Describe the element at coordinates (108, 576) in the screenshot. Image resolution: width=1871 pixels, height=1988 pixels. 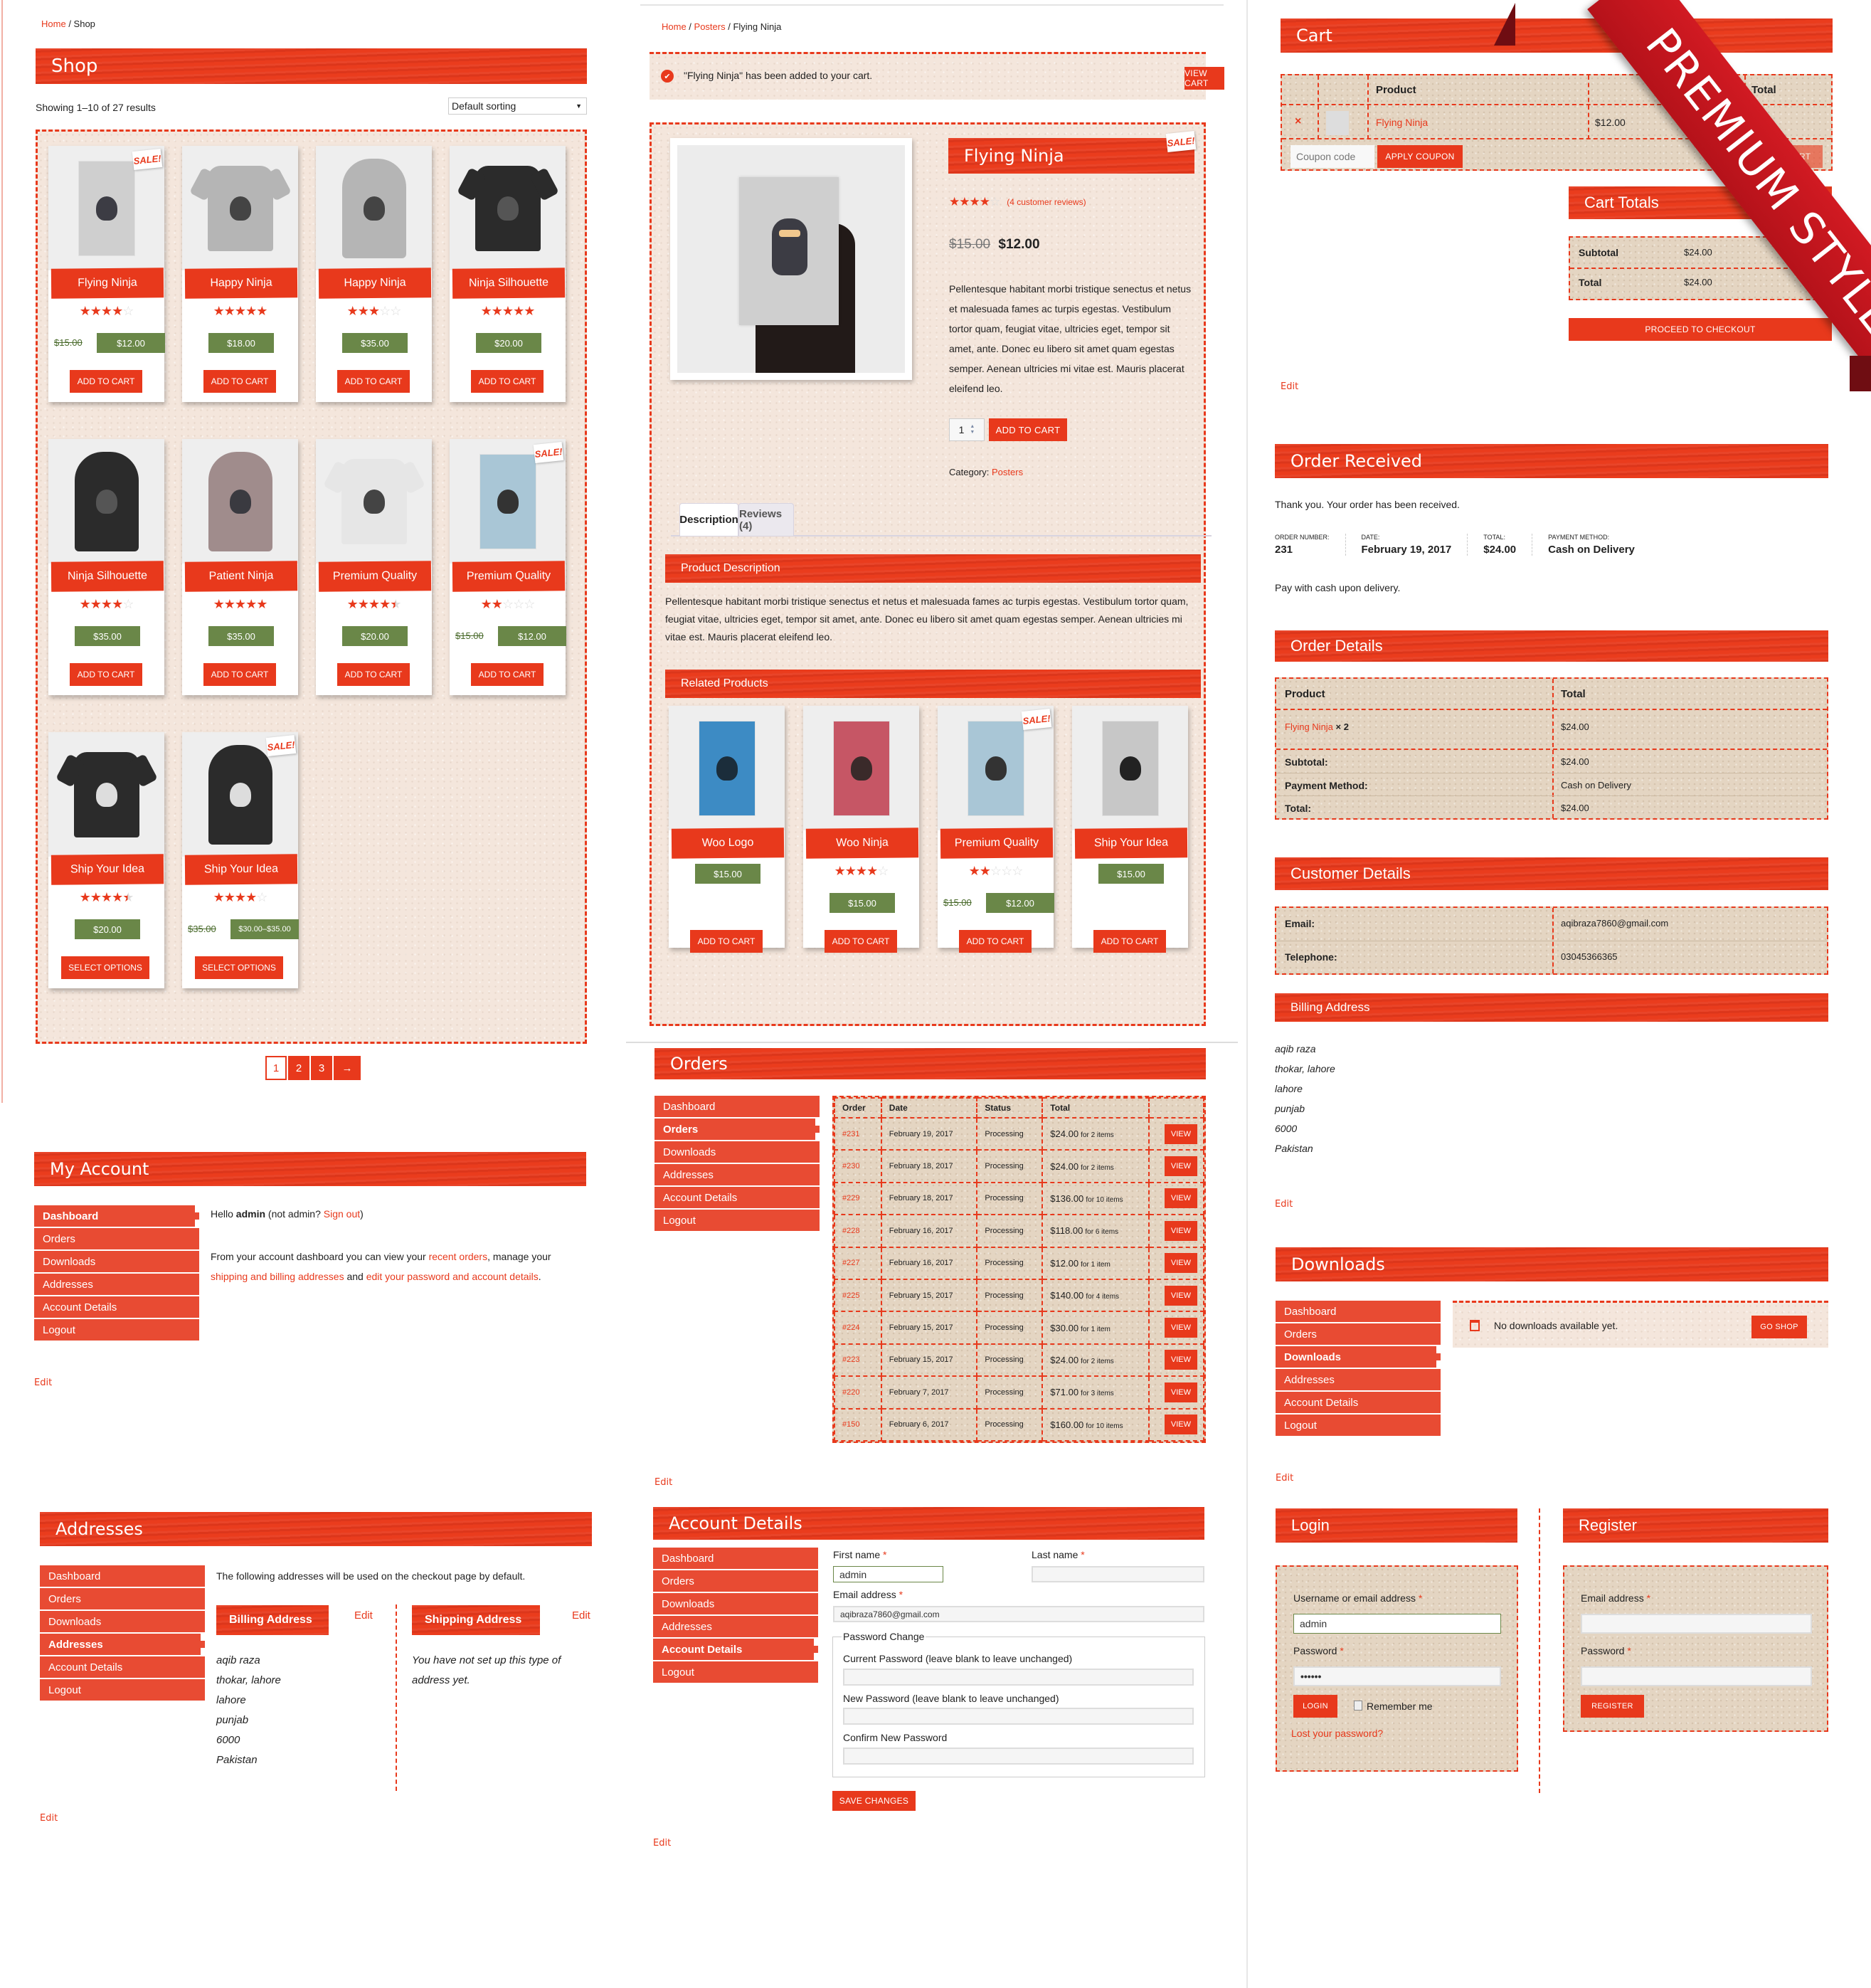
I see `product-title: Ninja Silhouette` at that location.